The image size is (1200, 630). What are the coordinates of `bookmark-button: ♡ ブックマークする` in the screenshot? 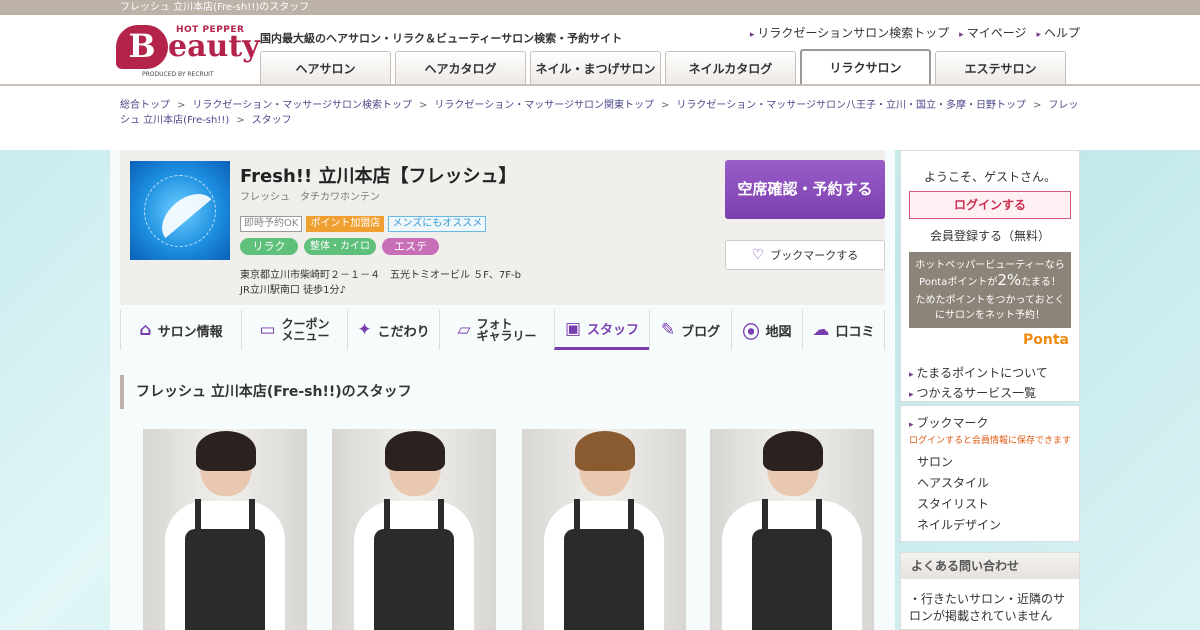 It's located at (805, 255).